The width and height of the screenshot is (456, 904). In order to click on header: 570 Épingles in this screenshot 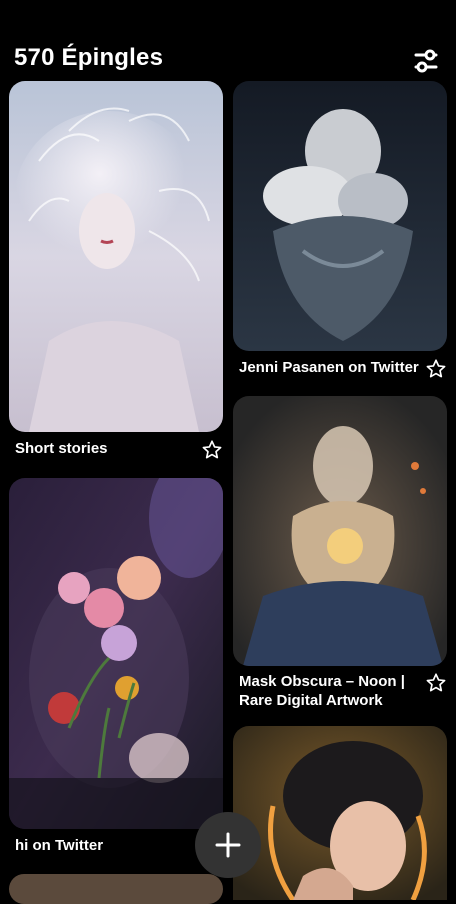, I will do `click(228, 40)`.